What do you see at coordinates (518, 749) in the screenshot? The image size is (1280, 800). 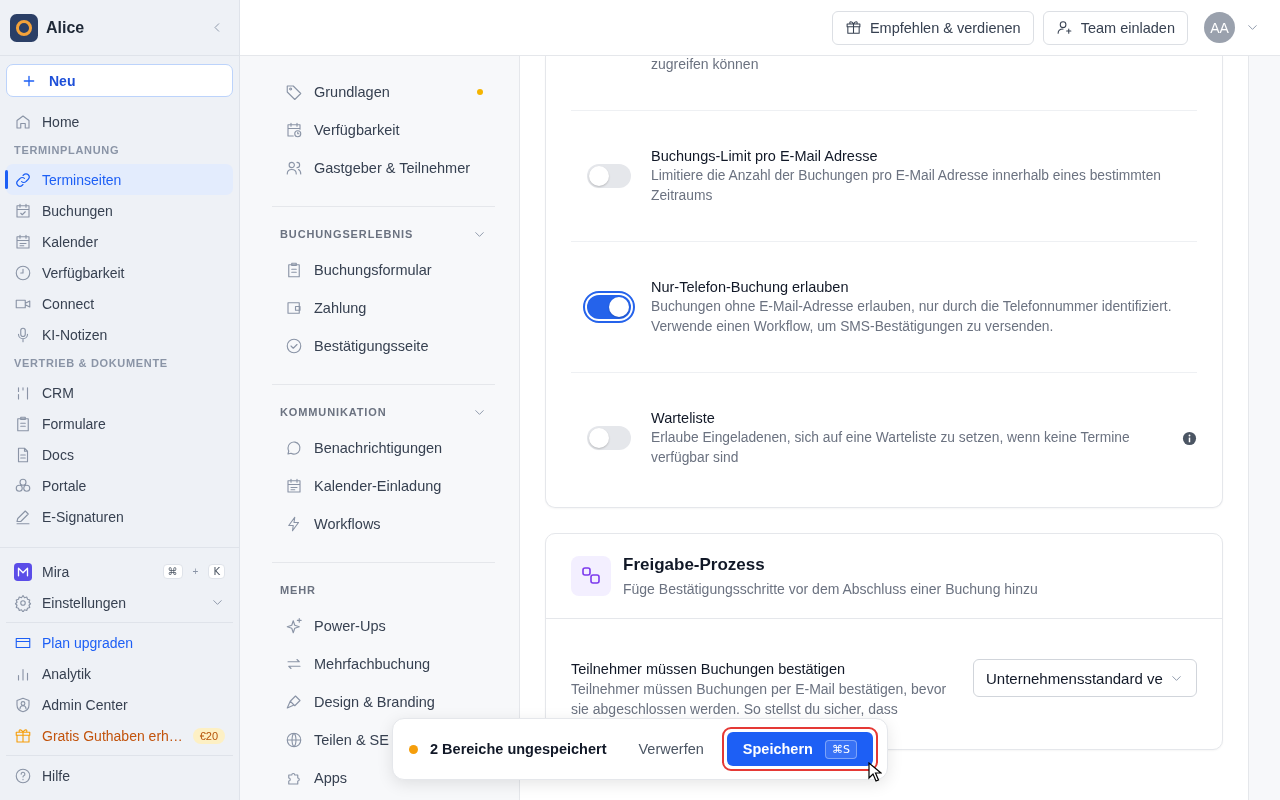 I see `unsaved-message: 2 Bereiche ungespeichert` at bounding box center [518, 749].